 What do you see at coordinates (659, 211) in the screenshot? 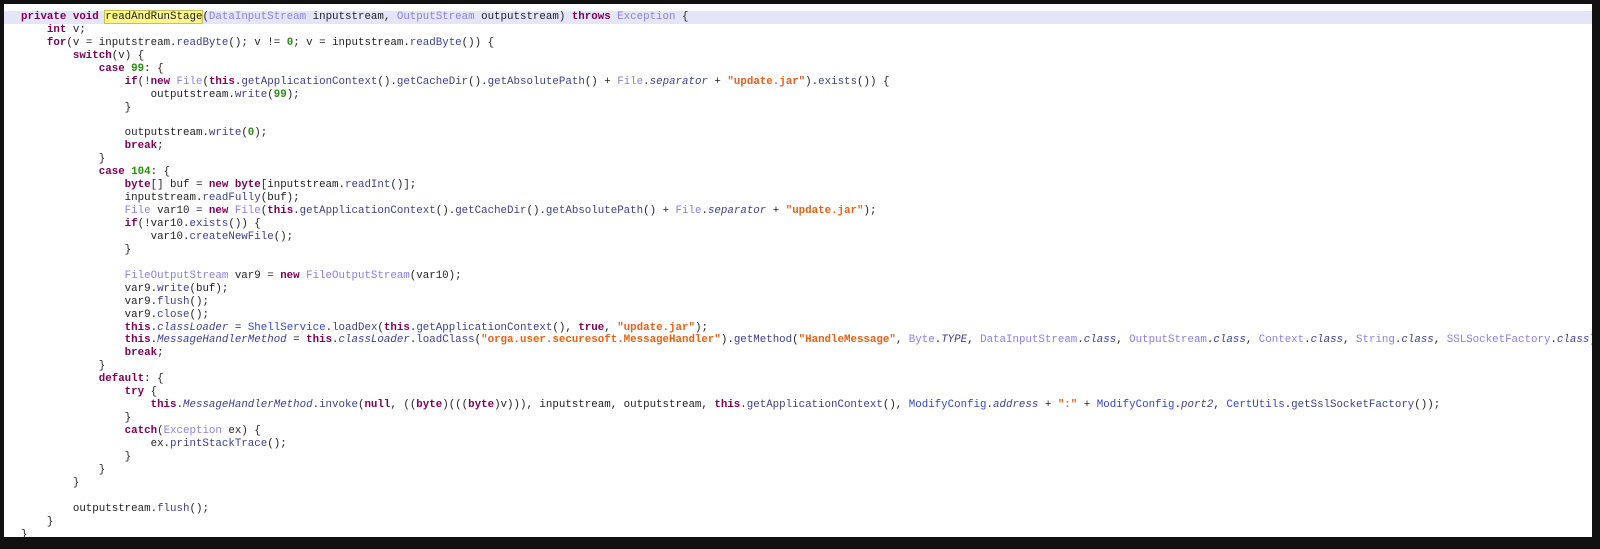
I see `code-text: () +` at bounding box center [659, 211].